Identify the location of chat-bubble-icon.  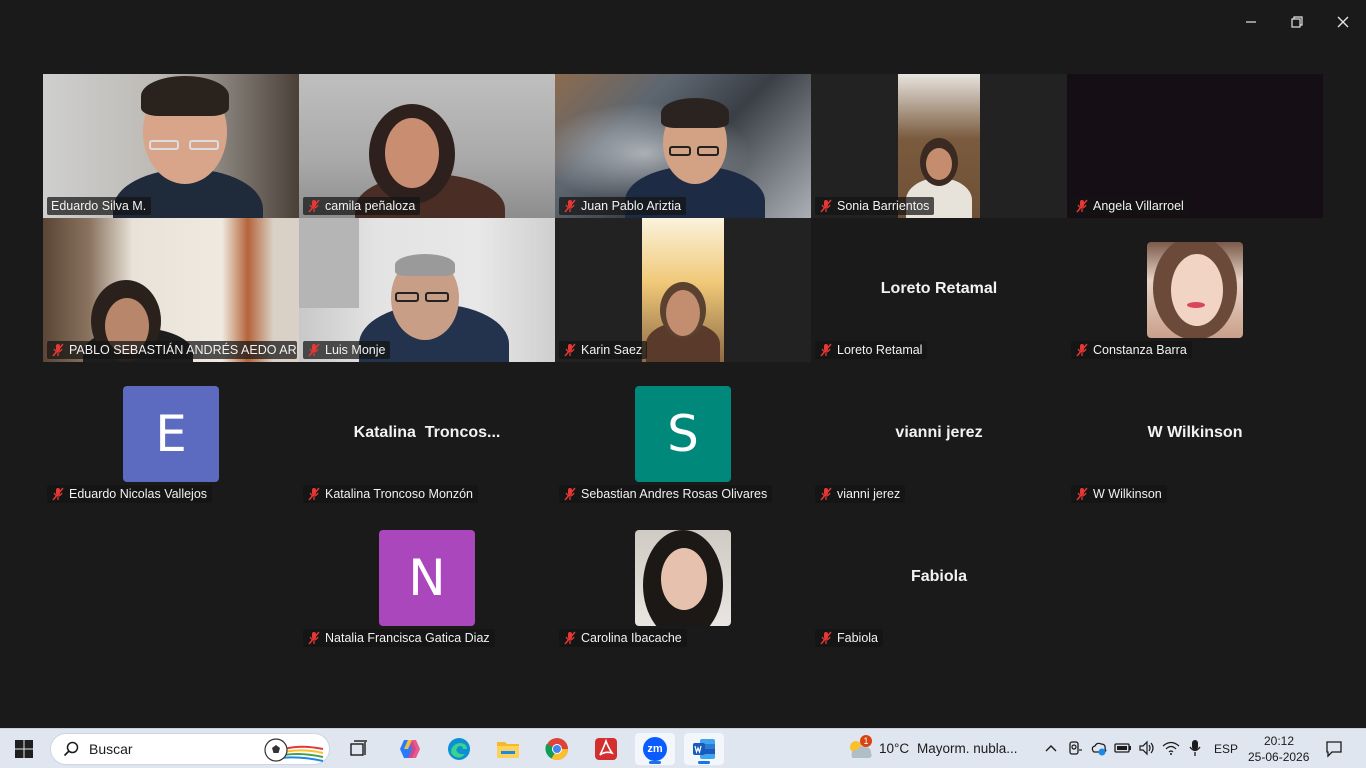
(1334, 749).